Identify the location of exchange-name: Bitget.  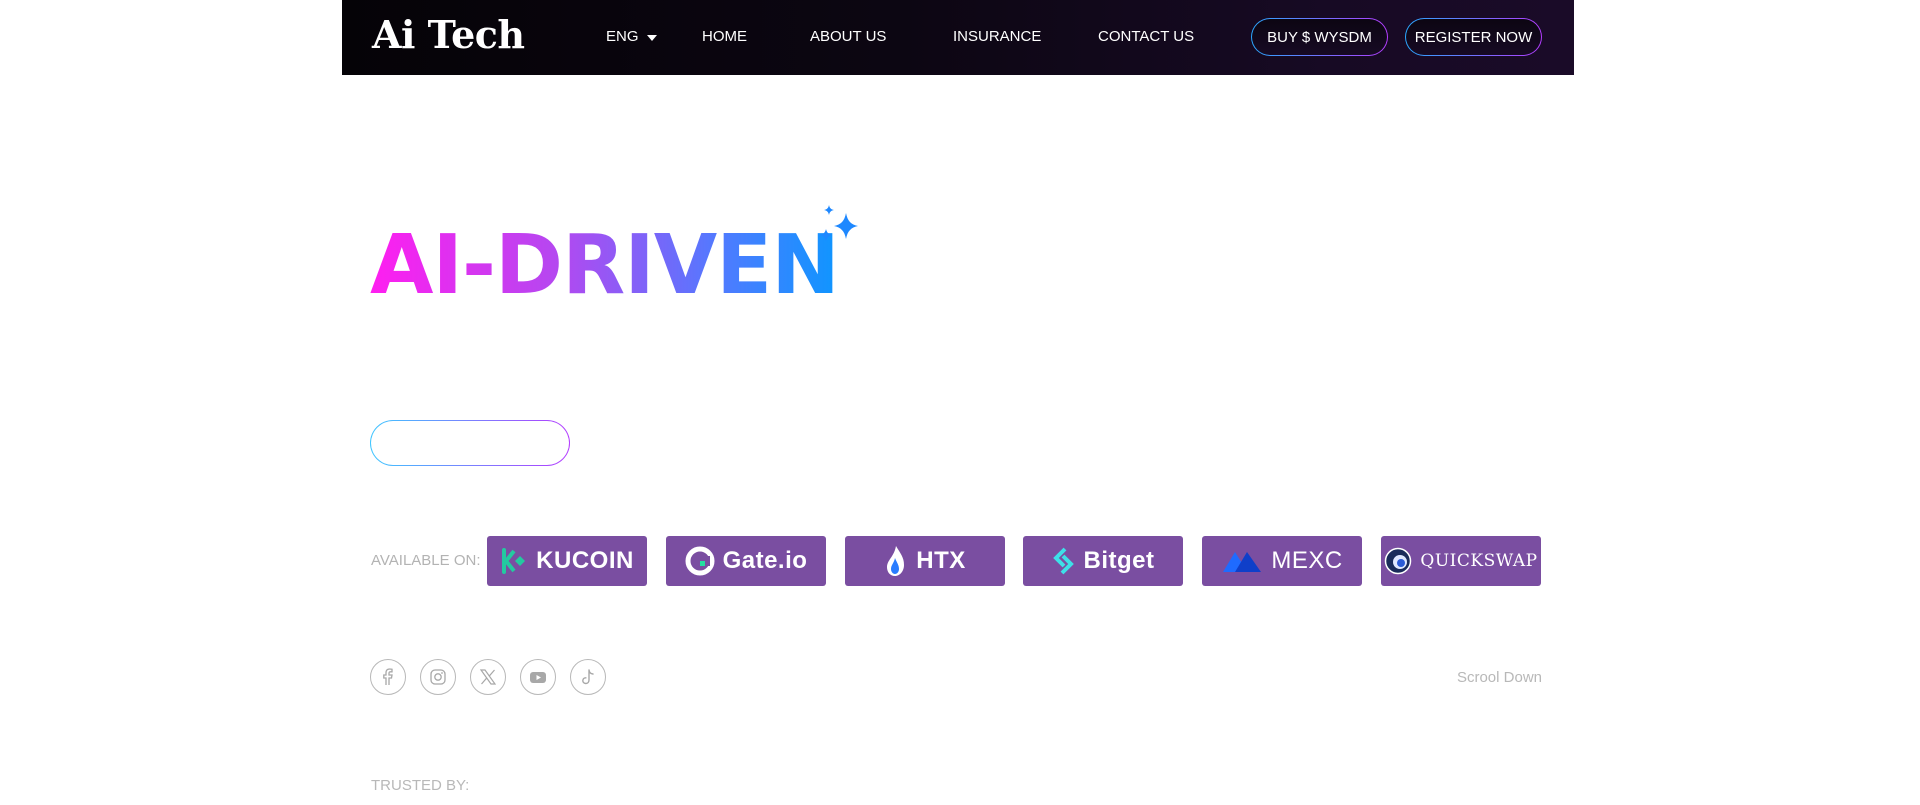
(1119, 560).